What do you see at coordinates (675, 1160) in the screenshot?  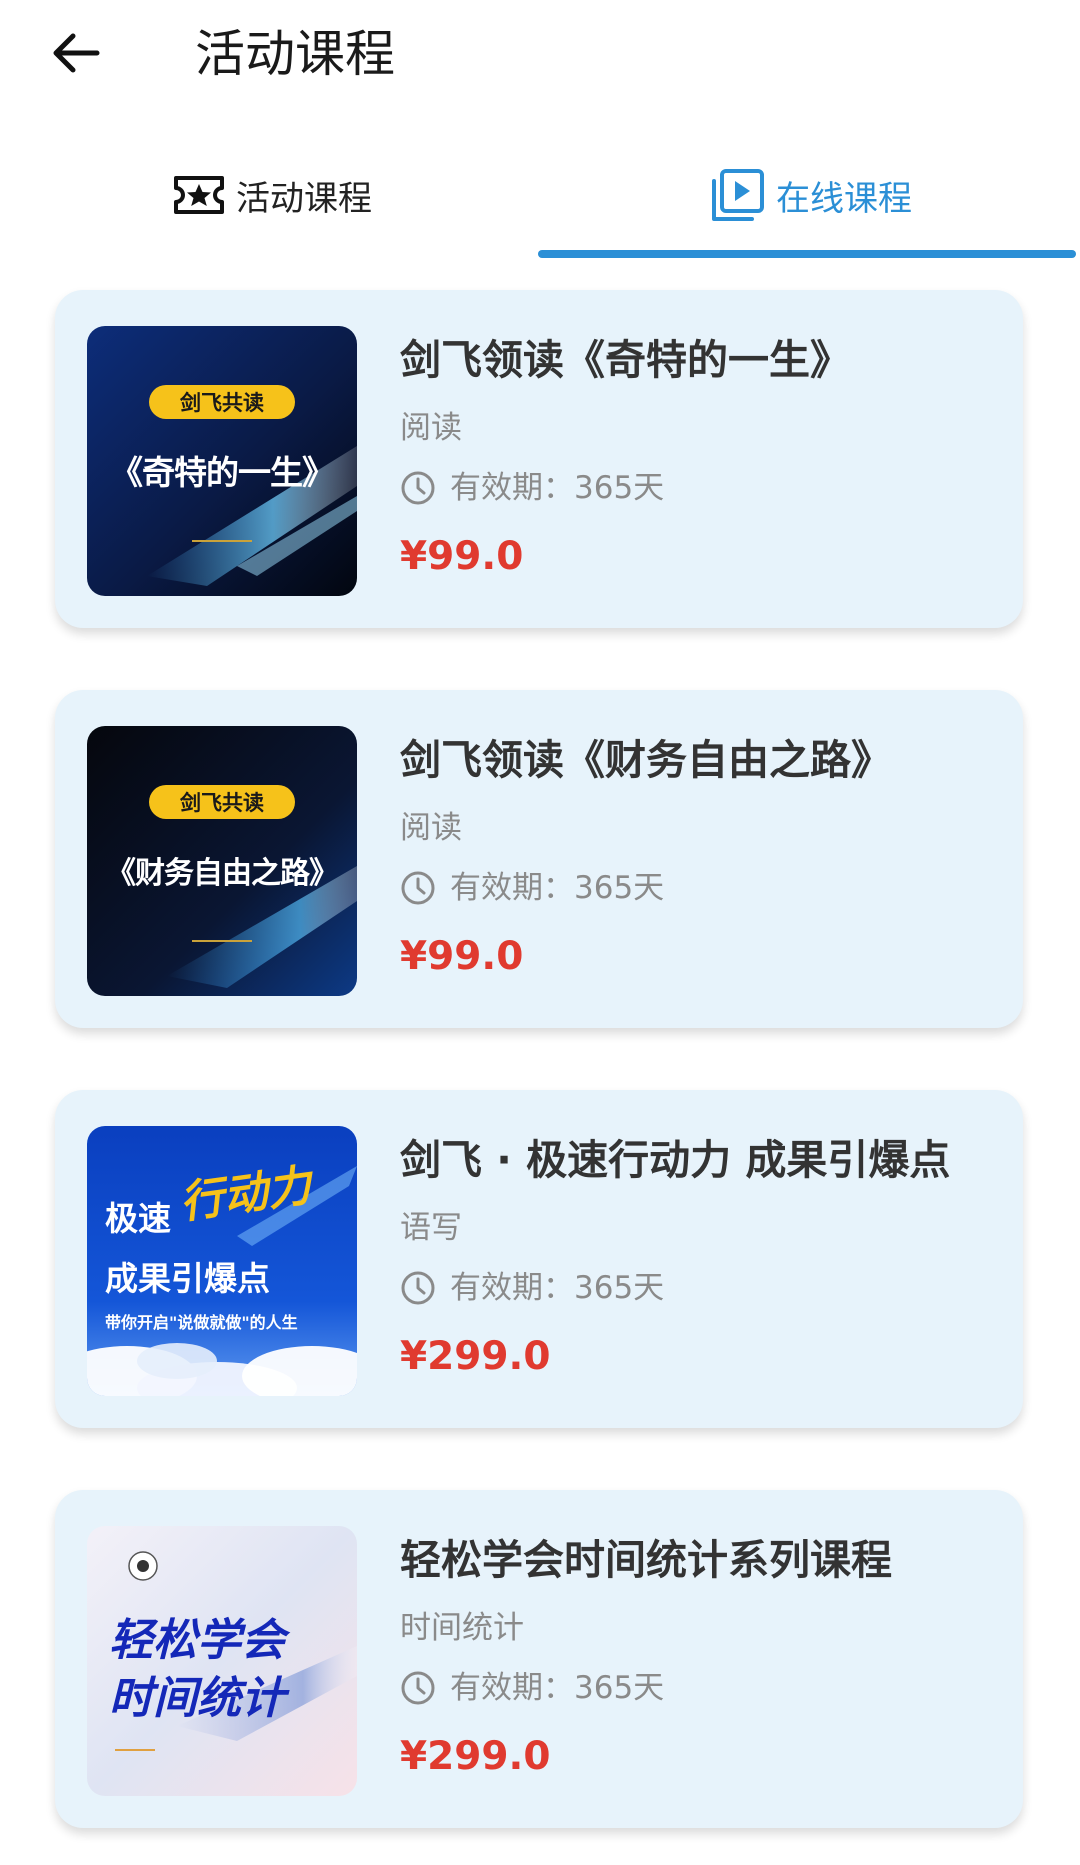 I see `course-title: 剑飞 · 极速行动力 成果引爆点` at bounding box center [675, 1160].